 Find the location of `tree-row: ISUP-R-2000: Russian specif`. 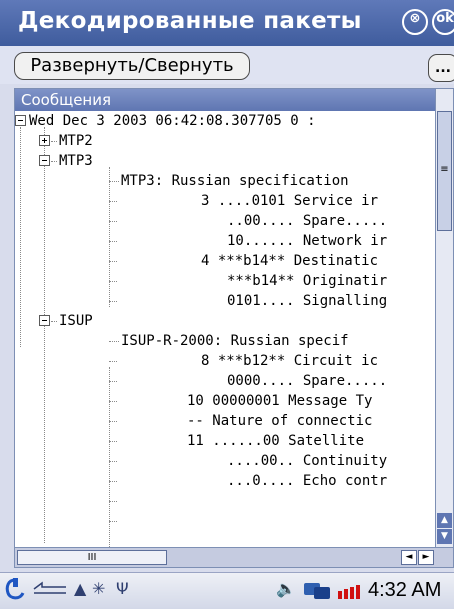

tree-row: ISUP-R-2000: Russian specif is located at coordinates (225, 341).